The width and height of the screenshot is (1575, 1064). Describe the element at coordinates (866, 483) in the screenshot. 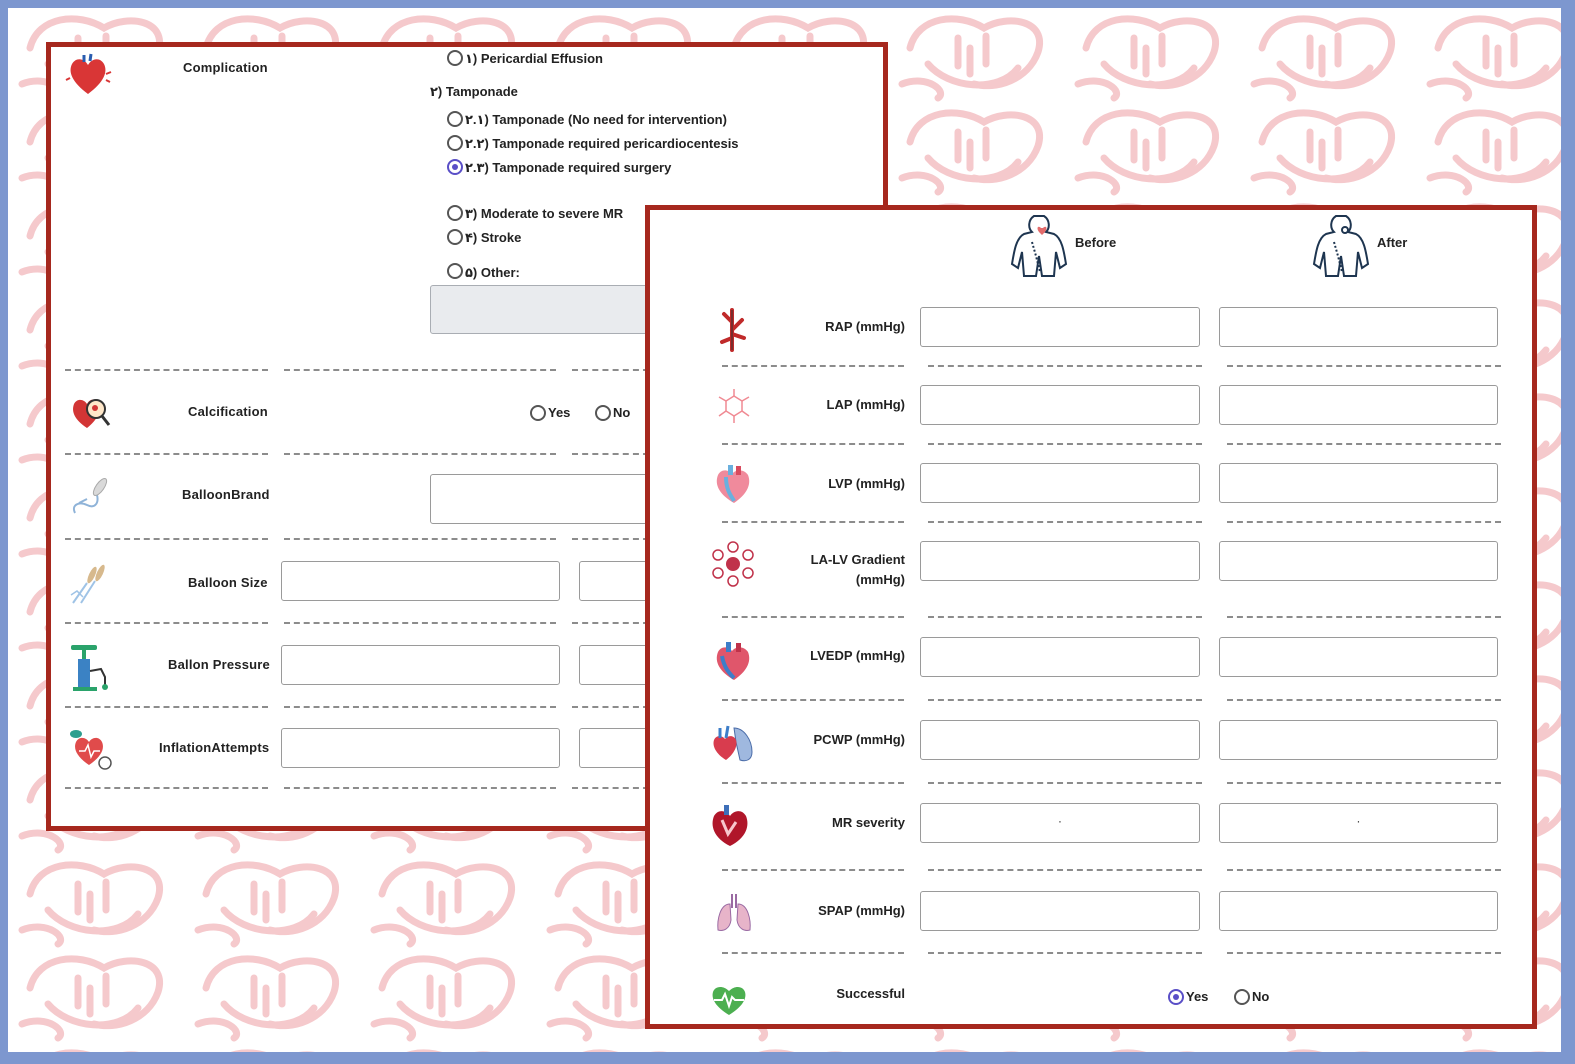

I see `lvp-label: LVP (mmHg)` at that location.